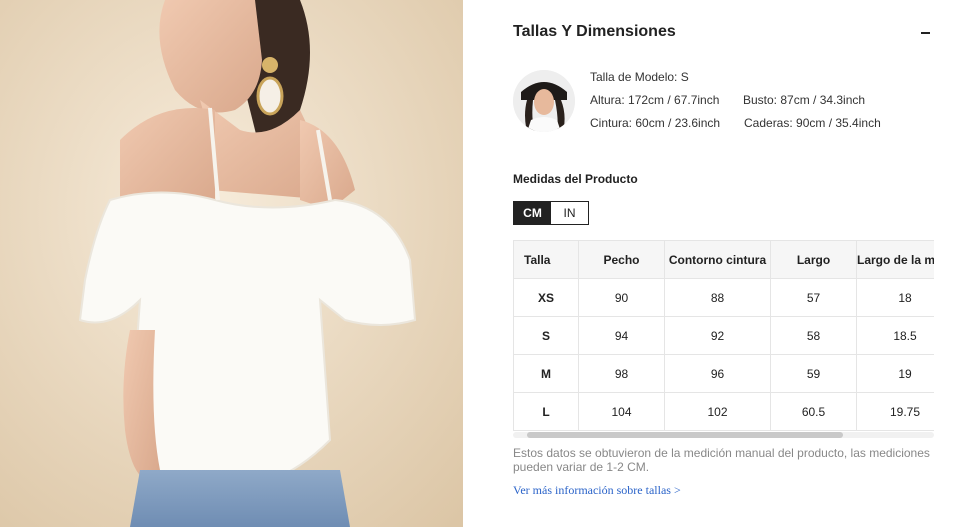 This screenshot has height=527, width=956. I want to click on unit-toggle: CM IN, so click(551, 213).